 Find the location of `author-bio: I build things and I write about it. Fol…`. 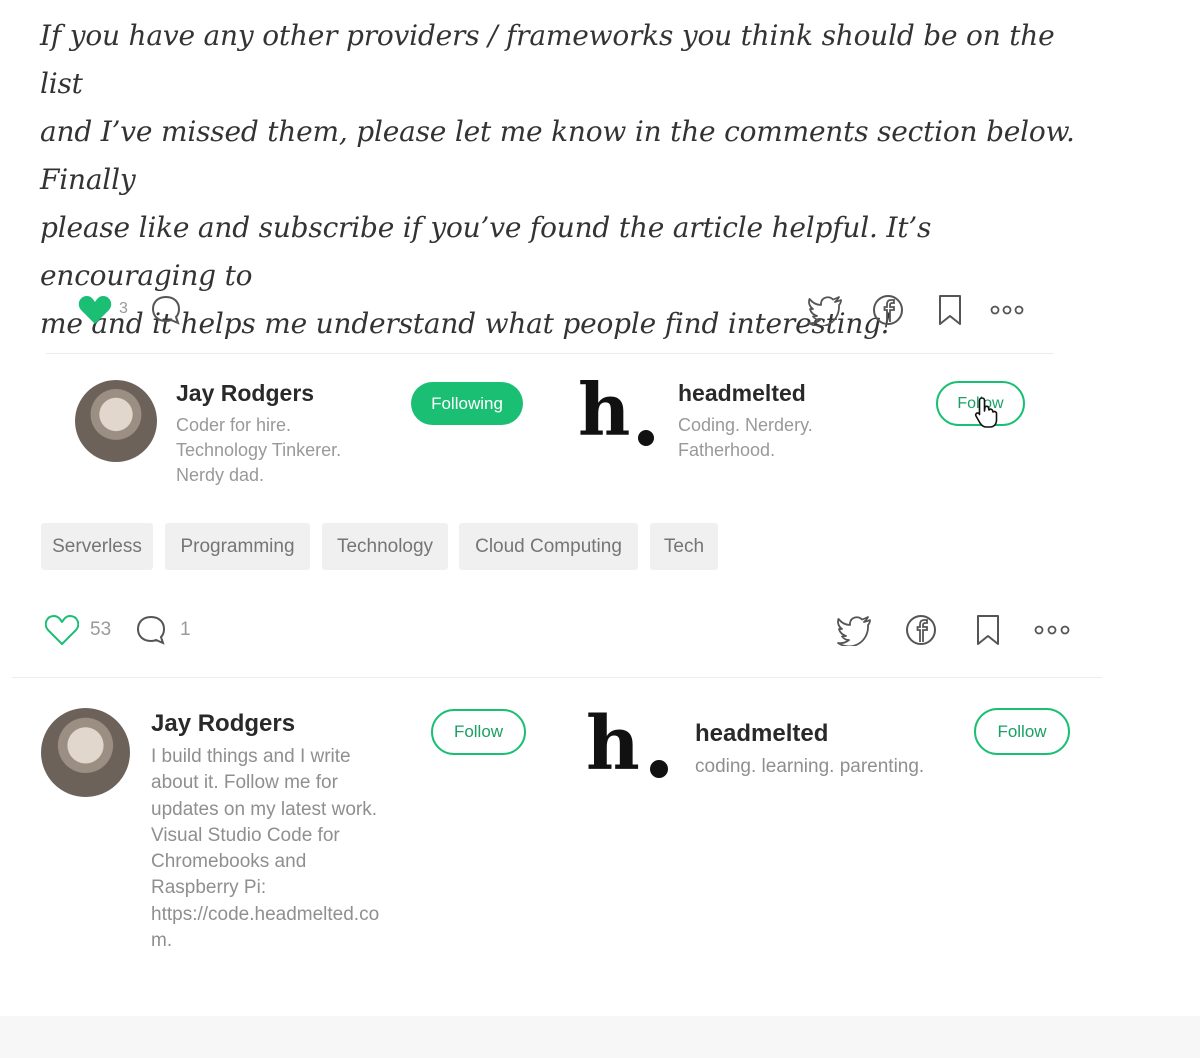

author-bio: I build things and I write about it. Fol… is located at coordinates (265, 849).